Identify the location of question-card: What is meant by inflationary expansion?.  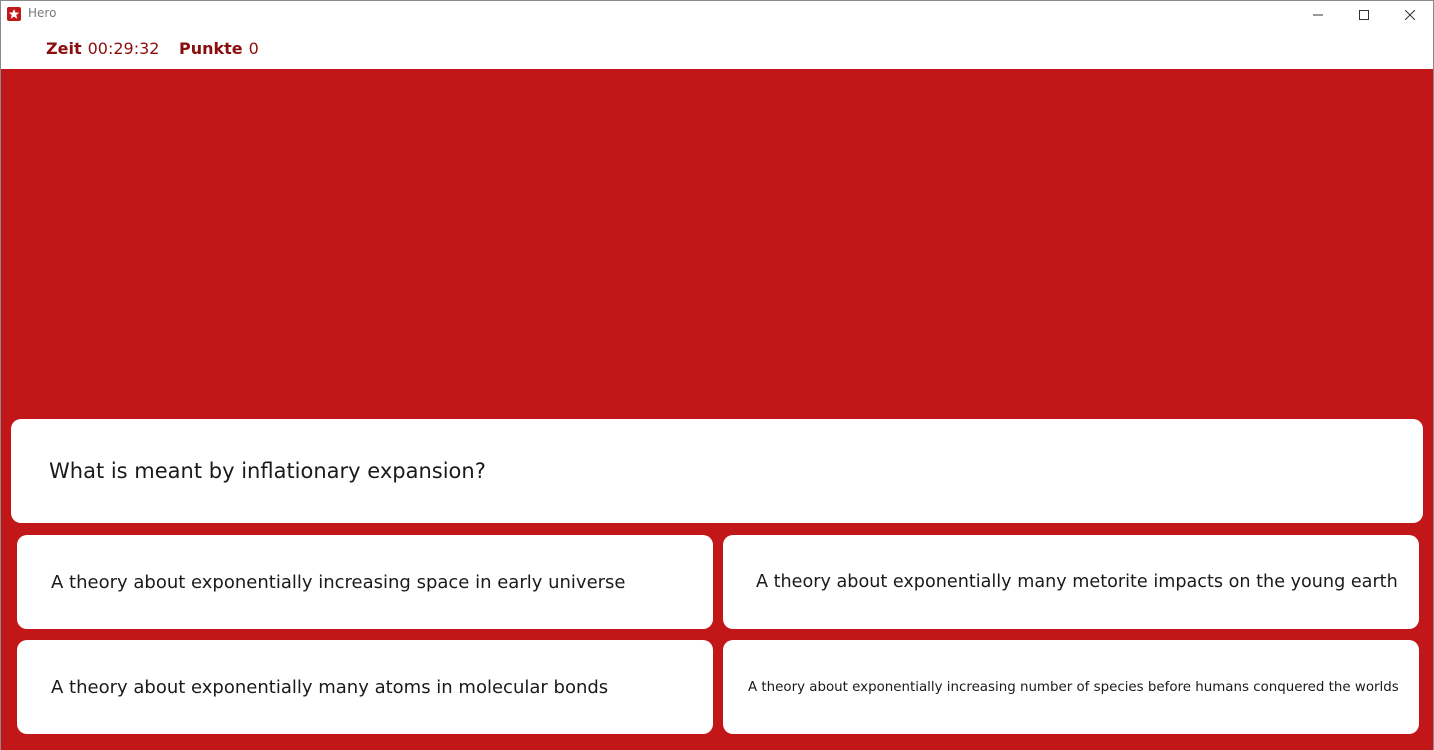
(717, 471).